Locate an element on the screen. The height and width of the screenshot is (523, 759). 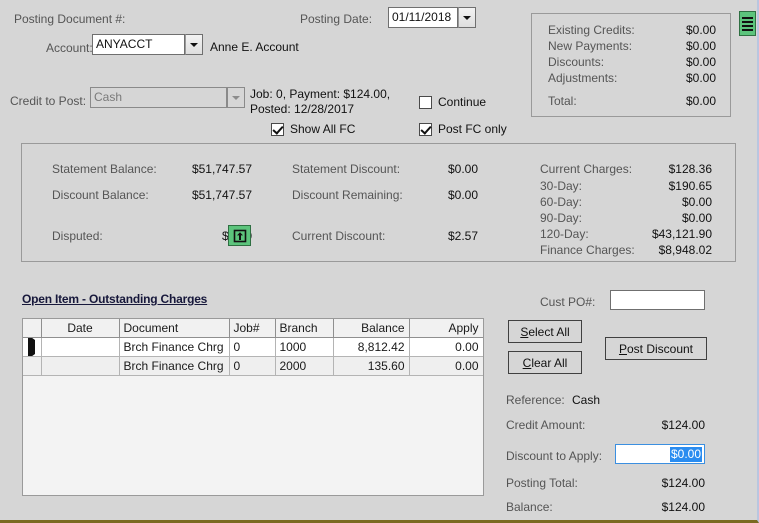
upload-box-icon is located at coordinates (239, 235).